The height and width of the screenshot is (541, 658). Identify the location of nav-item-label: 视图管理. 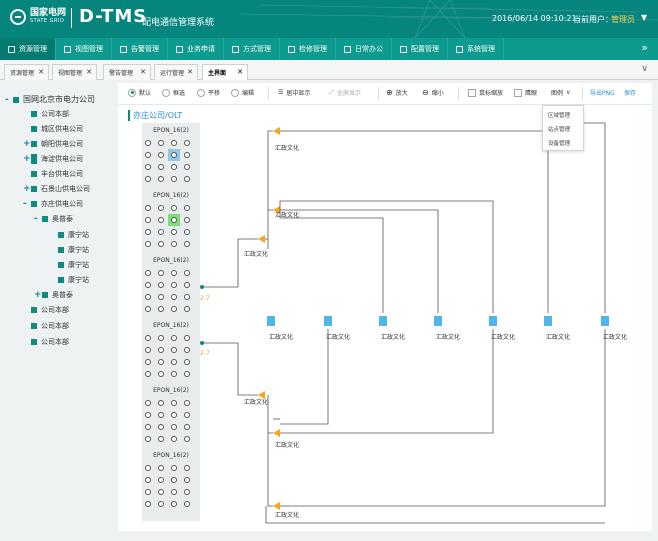
(89, 49).